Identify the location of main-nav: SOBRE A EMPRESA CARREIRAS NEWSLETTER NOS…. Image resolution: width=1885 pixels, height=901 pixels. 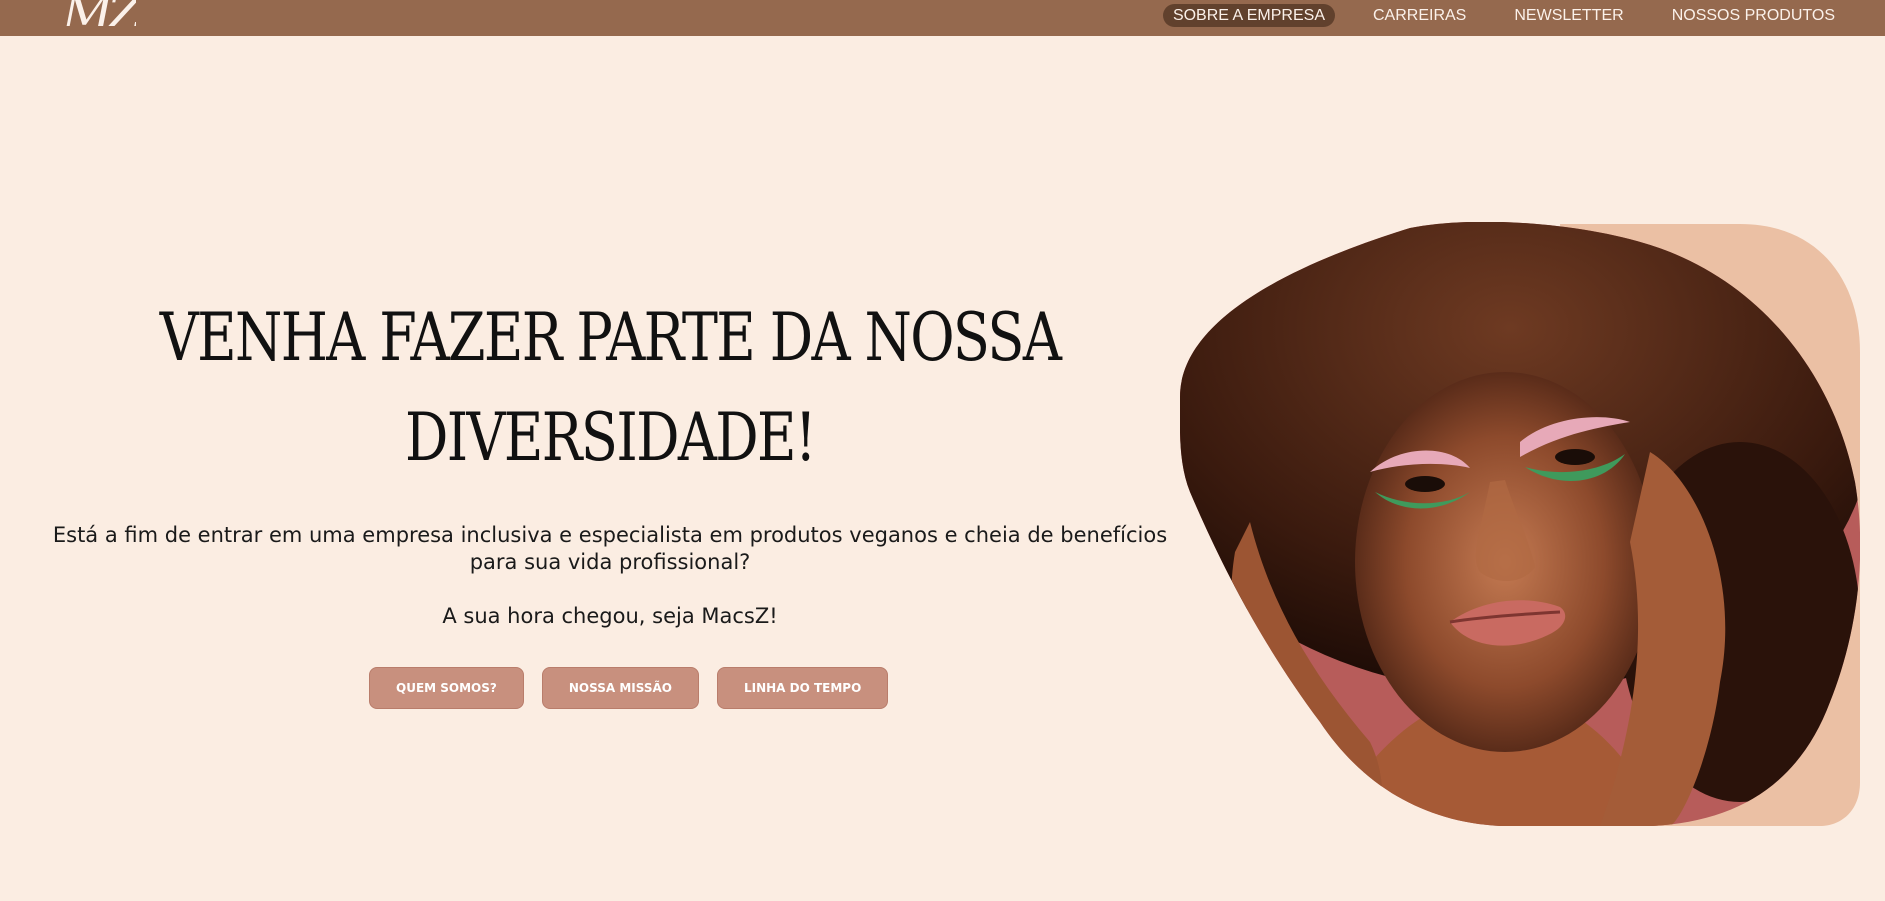
(1503, 15).